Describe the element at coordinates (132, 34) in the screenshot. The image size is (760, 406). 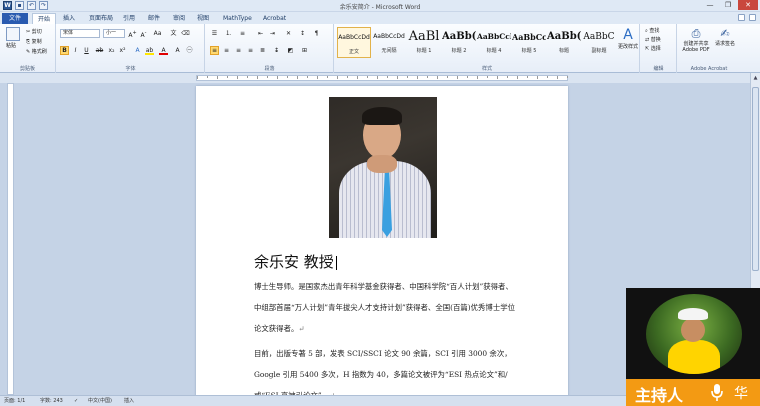
I see `grow-font-icon: A+` at that location.